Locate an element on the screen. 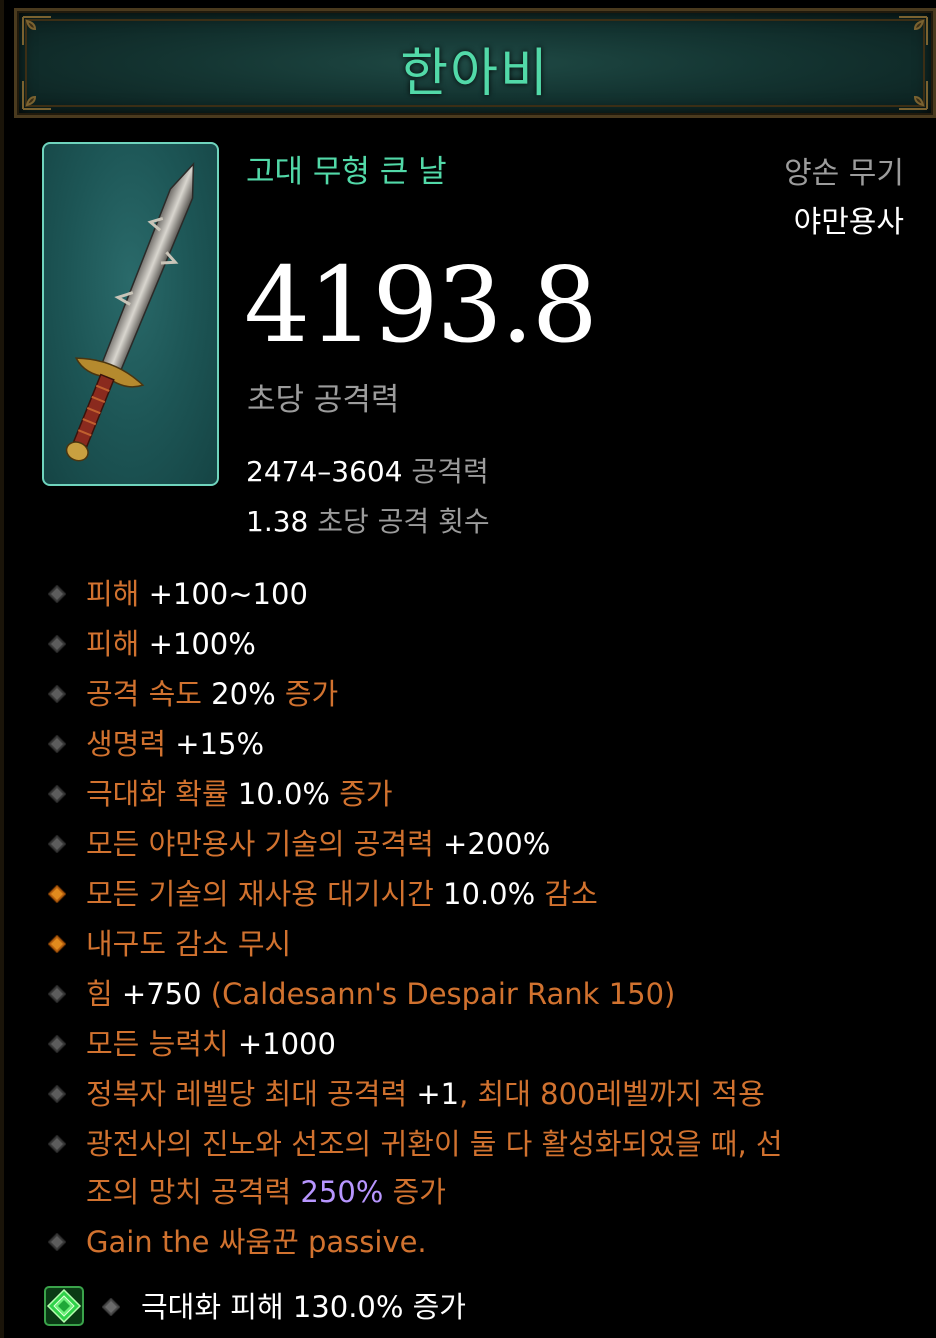 The image size is (936, 1338). item-name: 한아비 is located at coordinates (475, 74).